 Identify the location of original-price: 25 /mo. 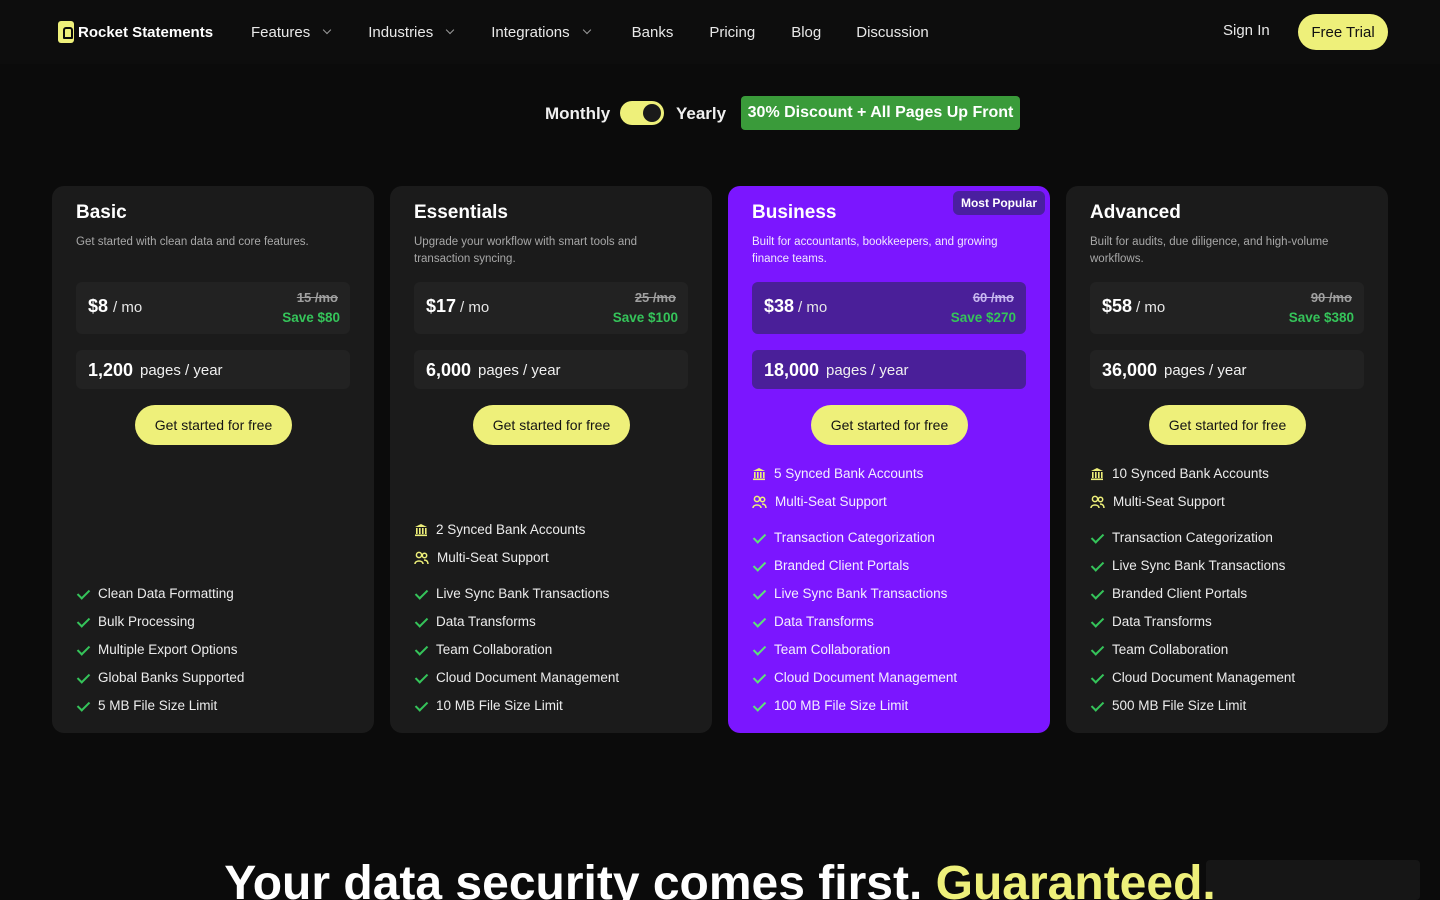
(655, 297).